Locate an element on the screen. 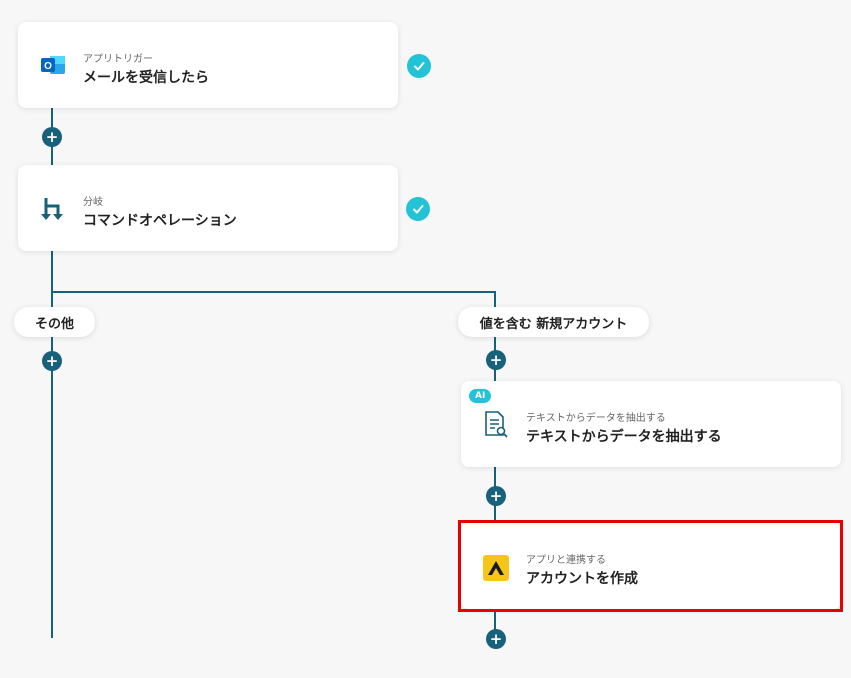  branch-title: コマンドオペレーション is located at coordinates (160, 221).